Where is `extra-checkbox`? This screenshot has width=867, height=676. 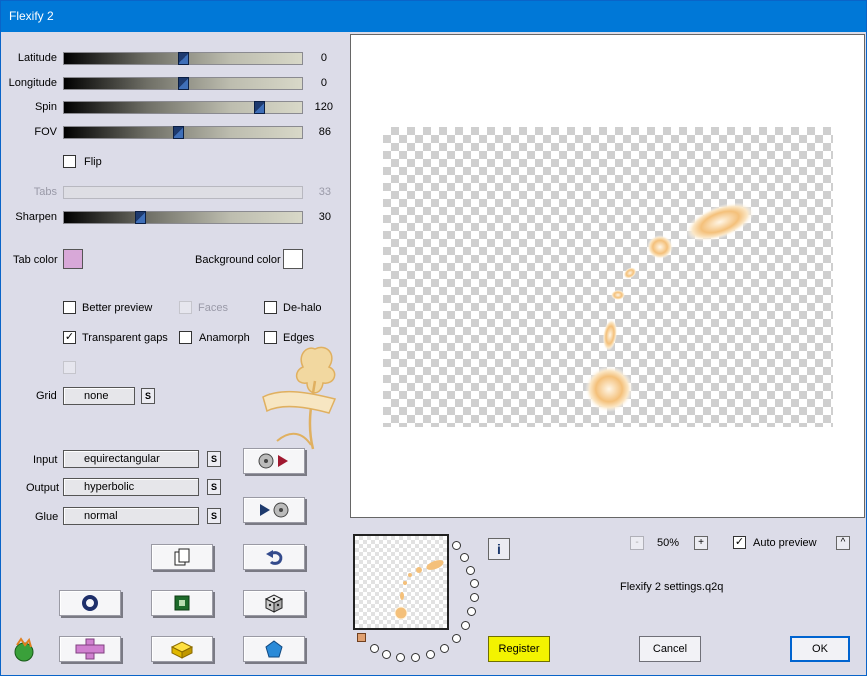
extra-checkbox is located at coordinates (69, 367).